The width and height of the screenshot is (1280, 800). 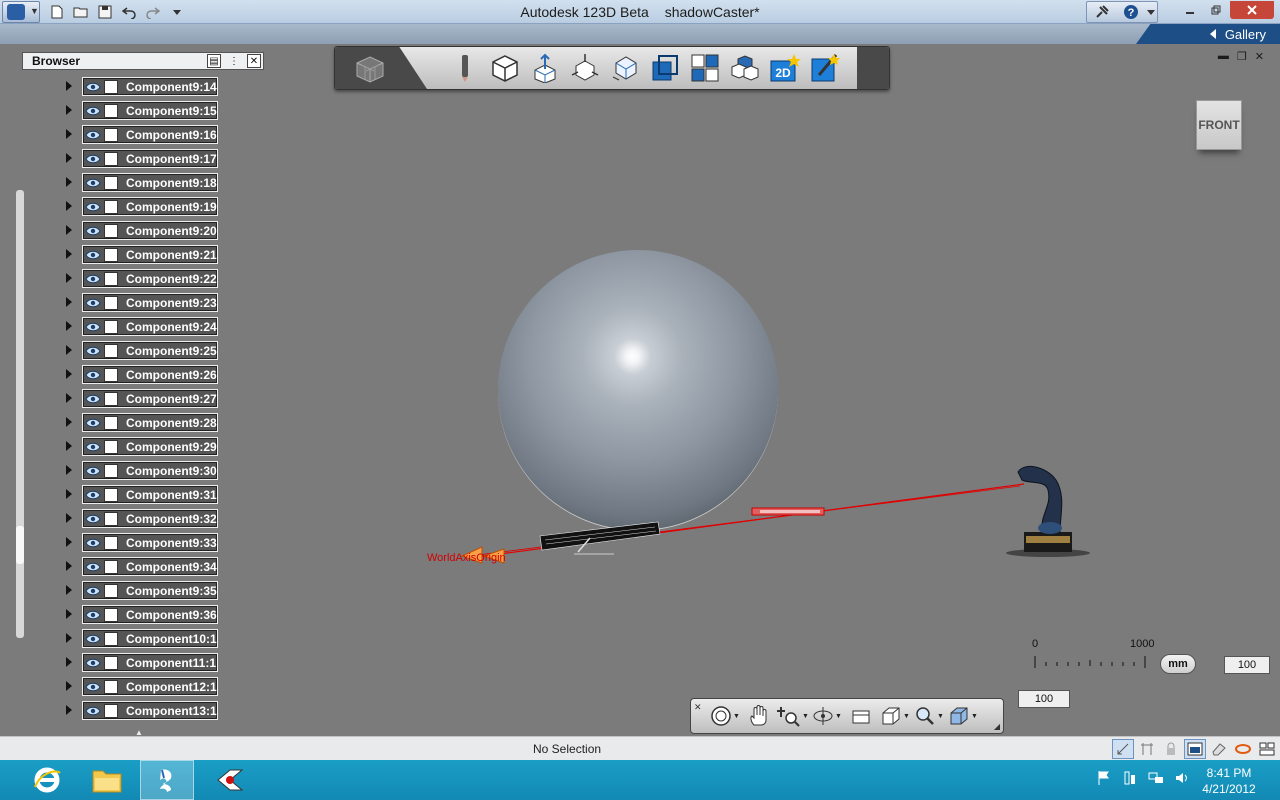 I want to click on pan-button, so click(x=759, y=716).